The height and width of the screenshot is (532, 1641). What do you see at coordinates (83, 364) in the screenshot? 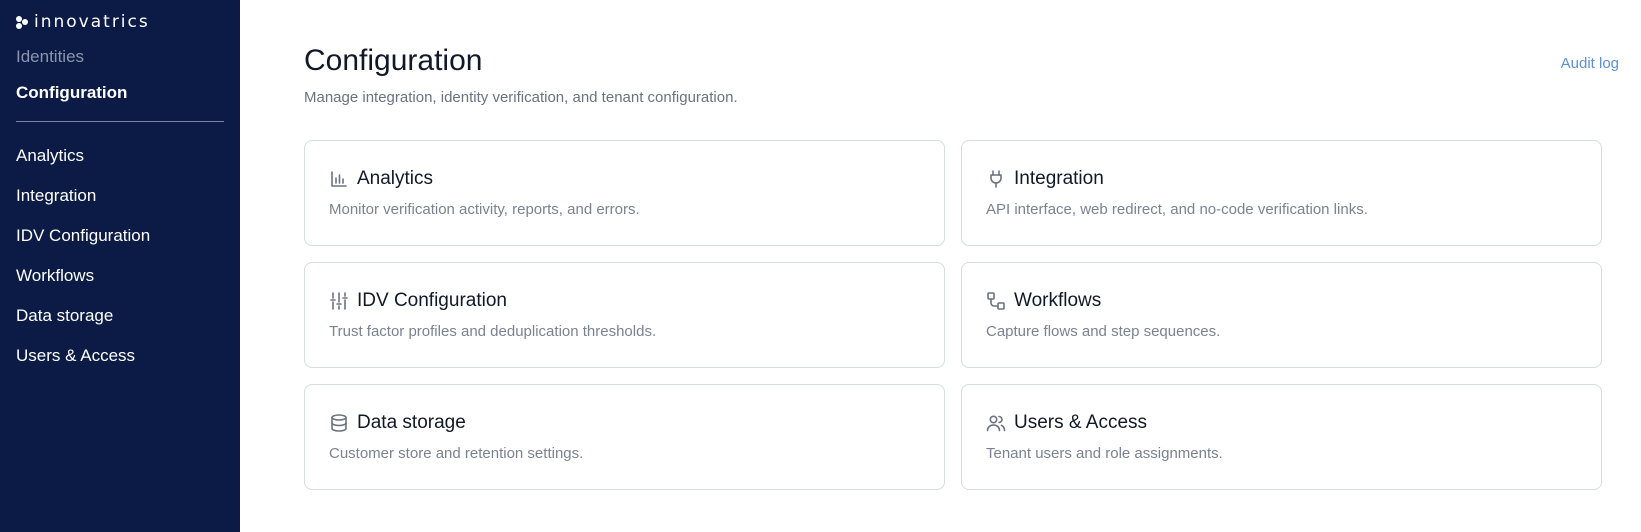
I see `sidebar-item-users-access: Users & Access` at bounding box center [83, 364].